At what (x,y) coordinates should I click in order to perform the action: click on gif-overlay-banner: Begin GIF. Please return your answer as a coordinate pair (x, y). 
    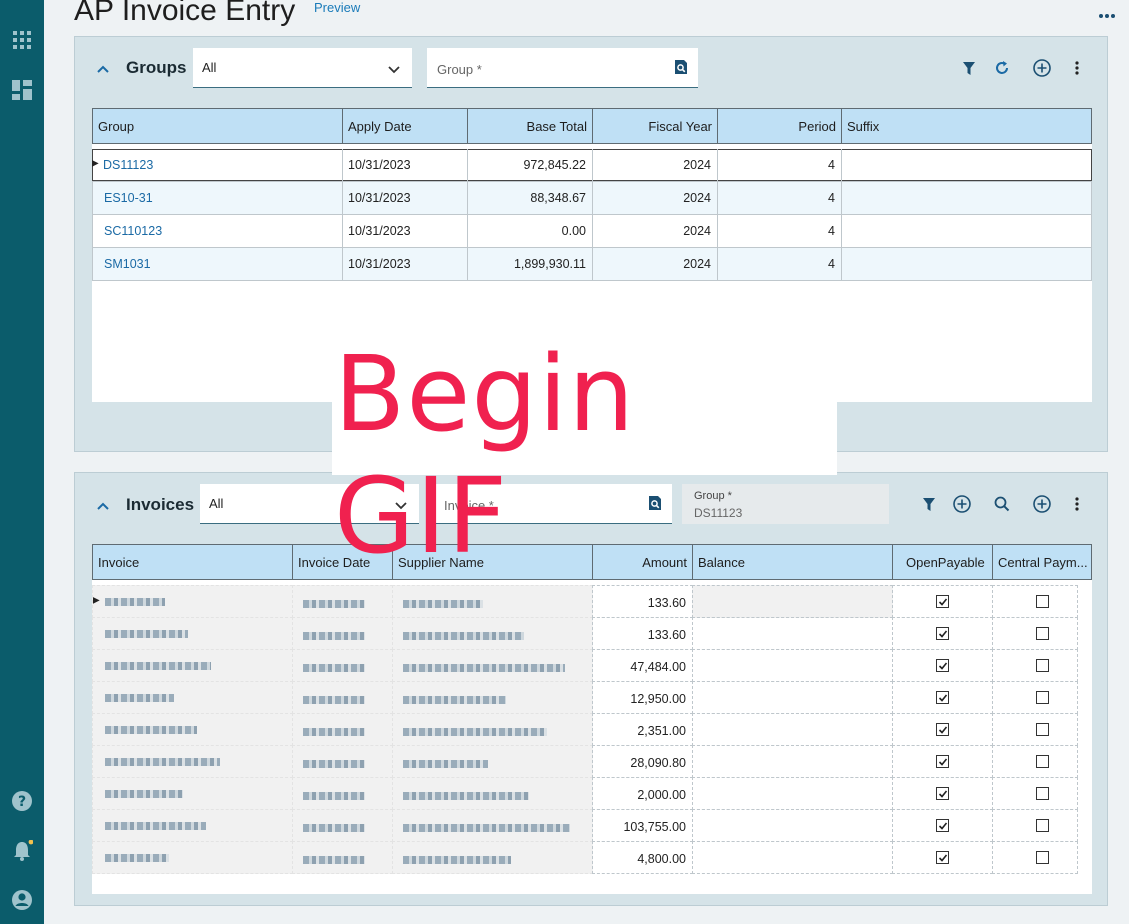
    Looking at the image, I should click on (584, 455).